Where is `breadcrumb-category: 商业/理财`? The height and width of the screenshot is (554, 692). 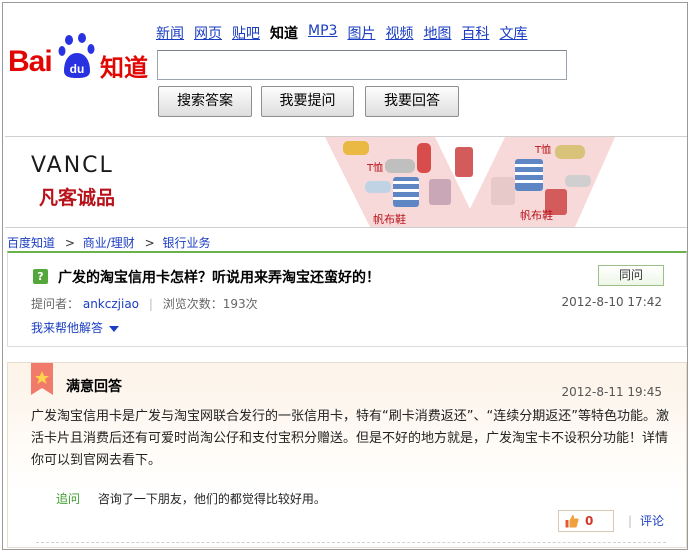
breadcrumb-category: 商业/理财 is located at coordinates (109, 243).